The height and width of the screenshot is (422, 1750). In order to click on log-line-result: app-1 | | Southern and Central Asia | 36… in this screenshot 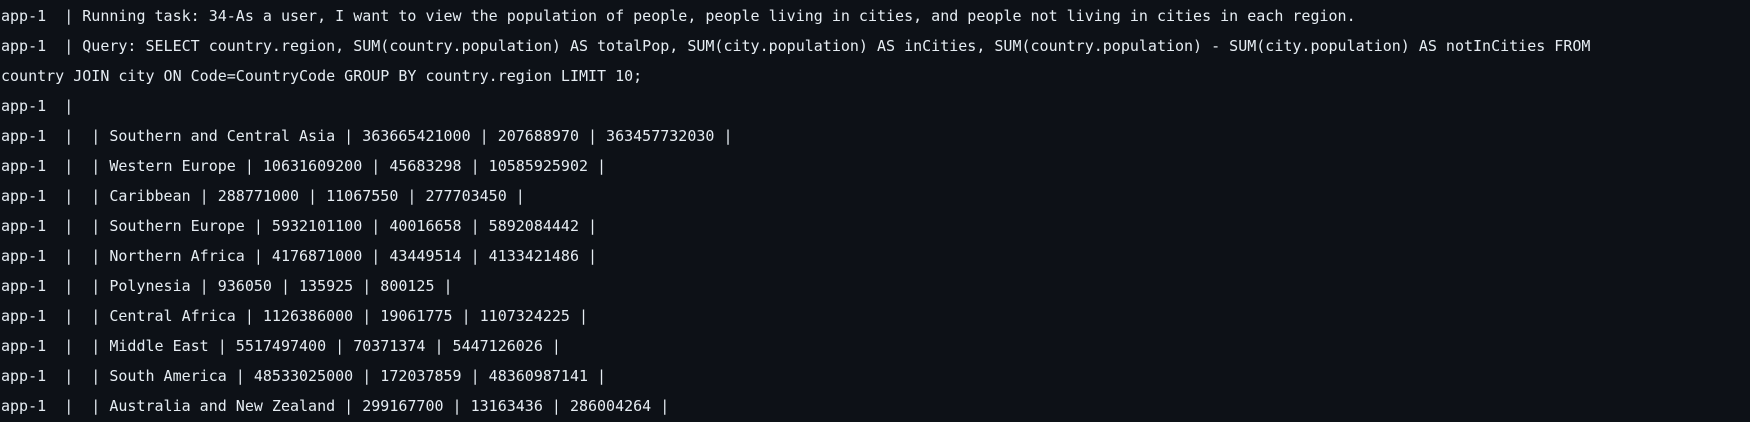, I will do `click(367, 136)`.